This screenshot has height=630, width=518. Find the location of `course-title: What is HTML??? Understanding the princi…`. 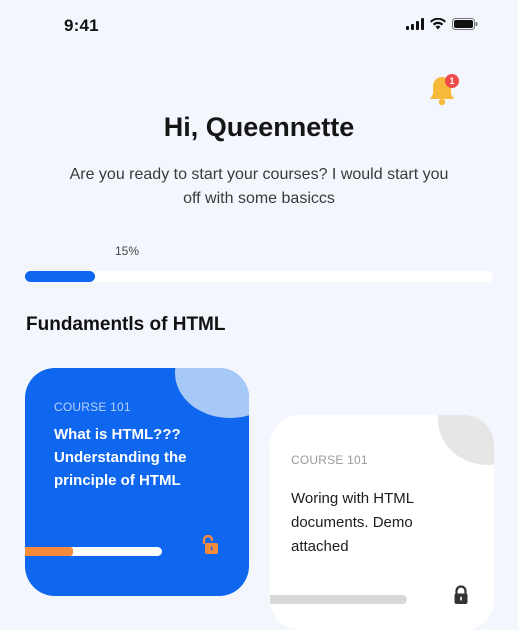

course-title: What is HTML??? Understanding the princi… is located at coordinates (120, 457).